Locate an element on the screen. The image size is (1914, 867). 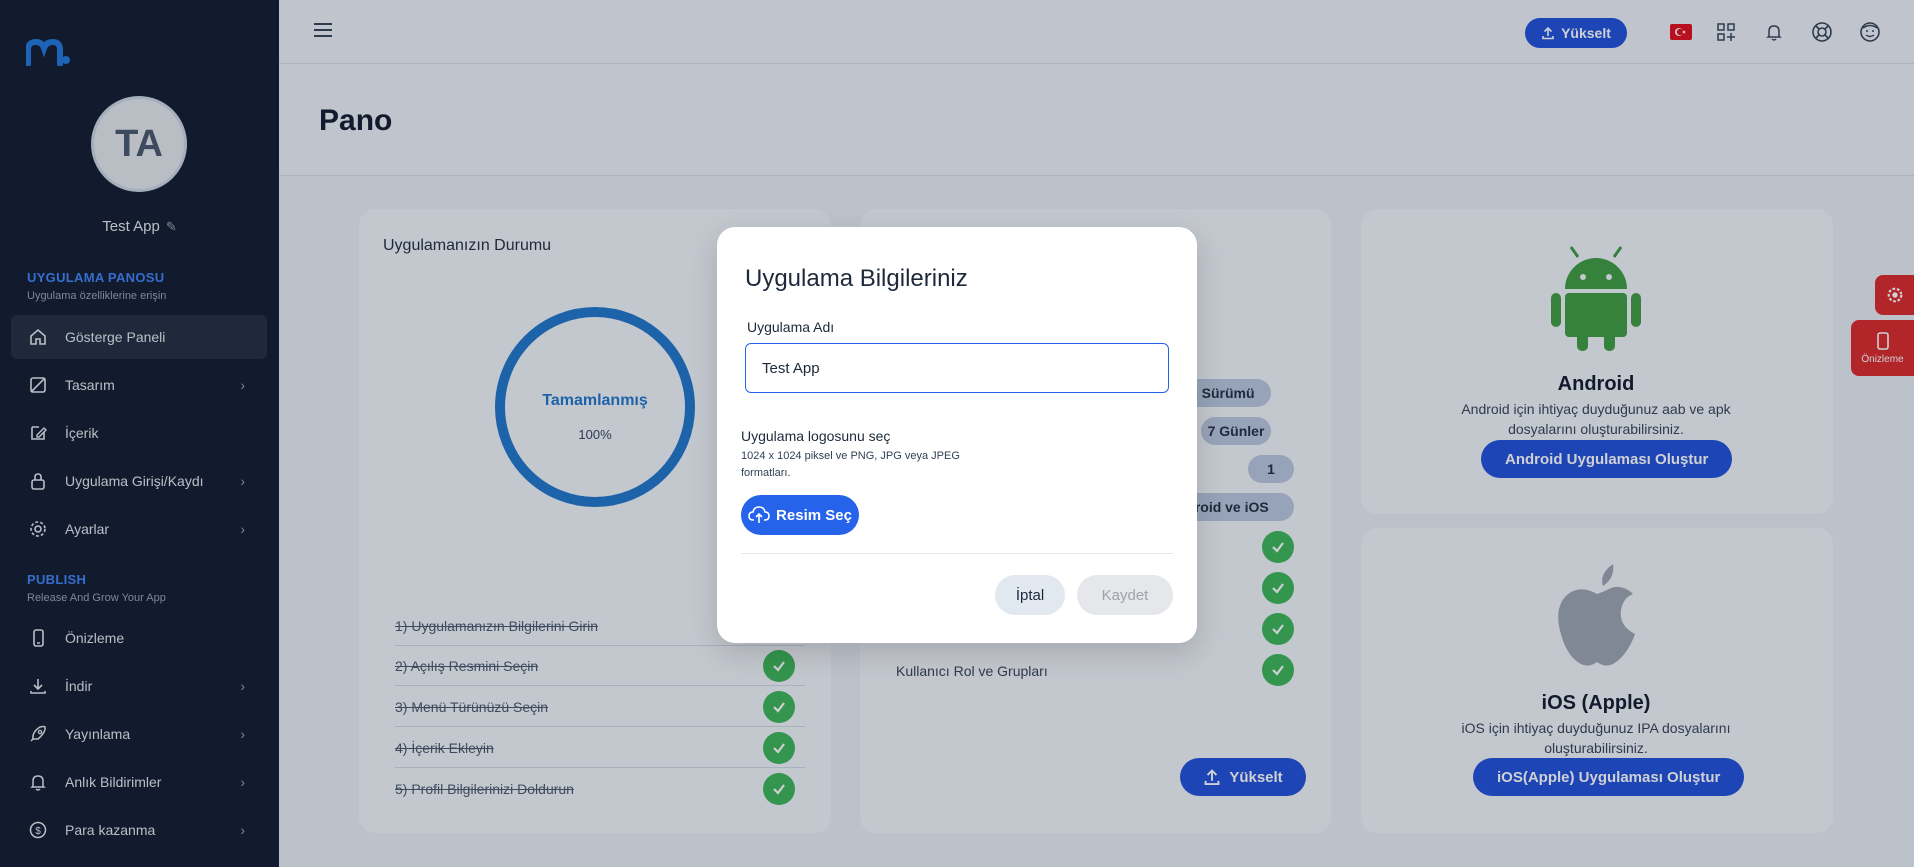
choose-image-button: Resim Seç is located at coordinates (800, 515).